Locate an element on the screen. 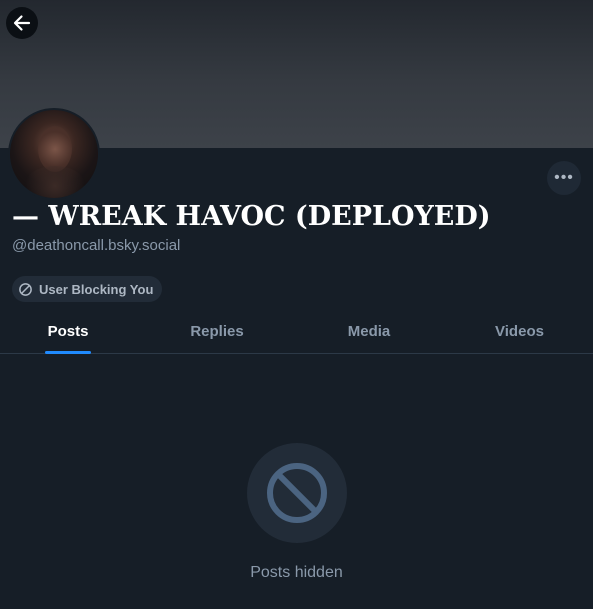 This screenshot has height=609, width=593. tab-posts: Posts is located at coordinates (68, 332).